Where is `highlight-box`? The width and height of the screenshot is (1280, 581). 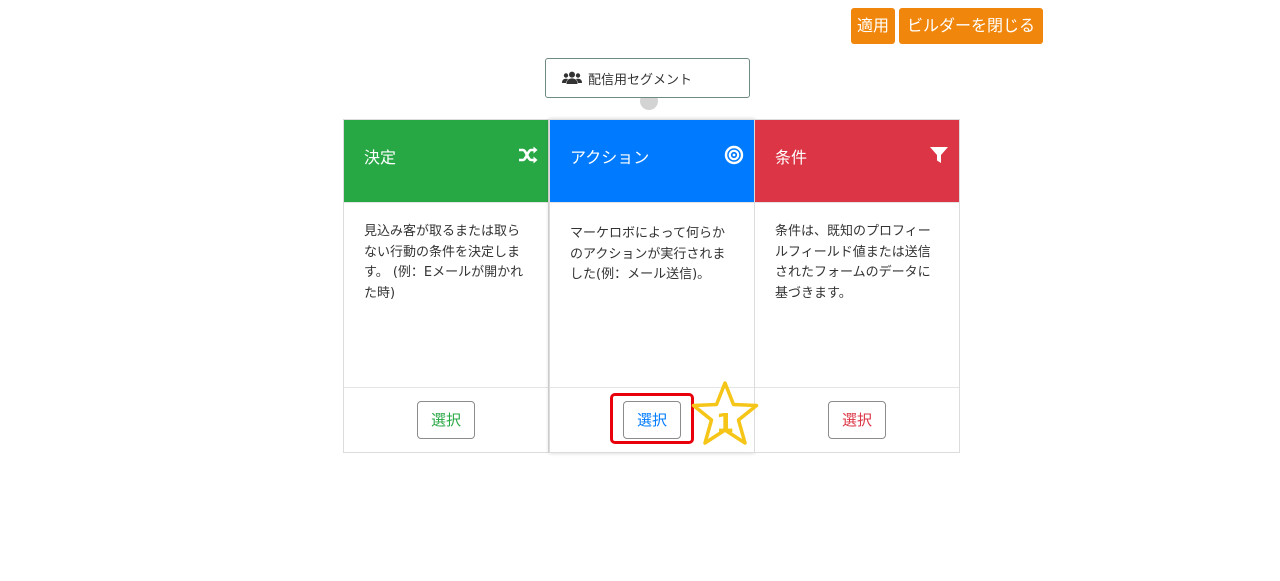 highlight-box is located at coordinates (652, 418).